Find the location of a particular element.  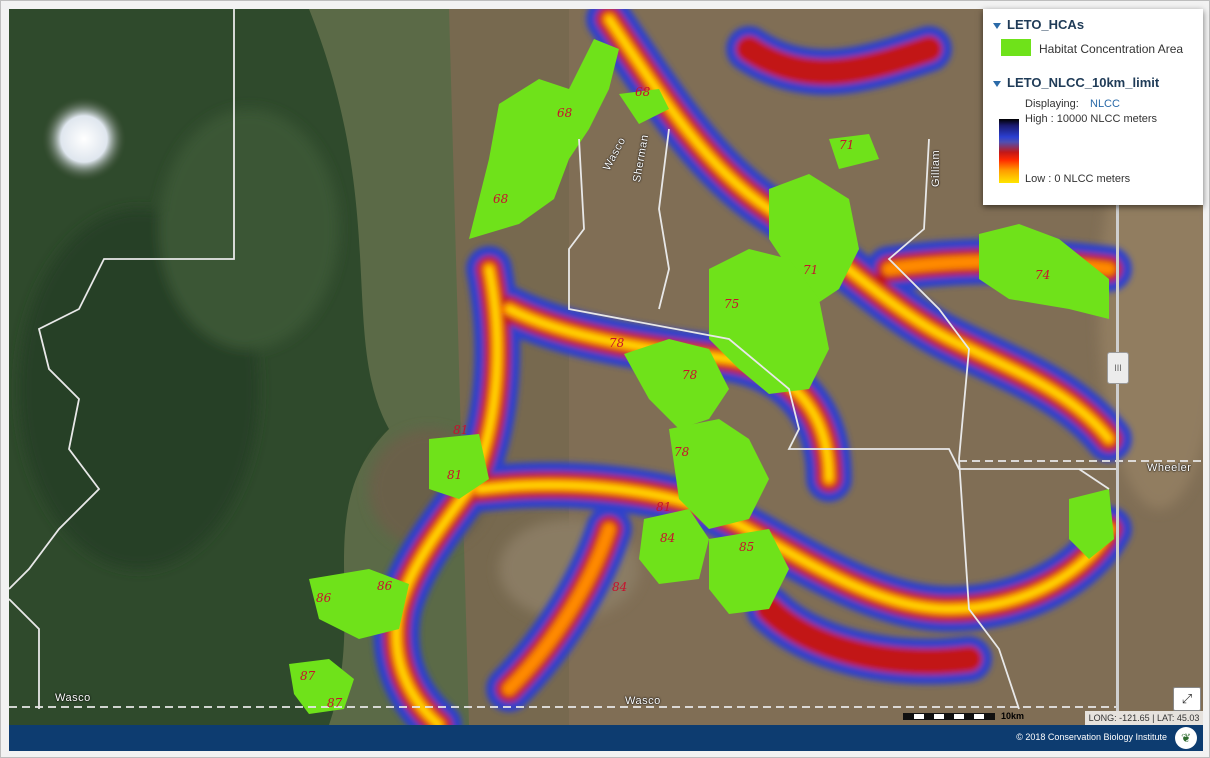

hca-swatch is located at coordinates (1016, 47).